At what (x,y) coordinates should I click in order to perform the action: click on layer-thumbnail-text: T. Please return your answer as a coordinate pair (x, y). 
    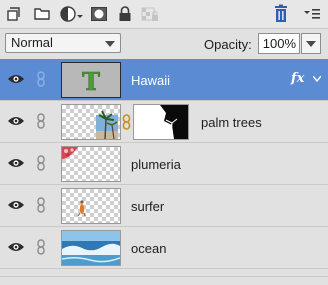
    Looking at the image, I should click on (91, 80).